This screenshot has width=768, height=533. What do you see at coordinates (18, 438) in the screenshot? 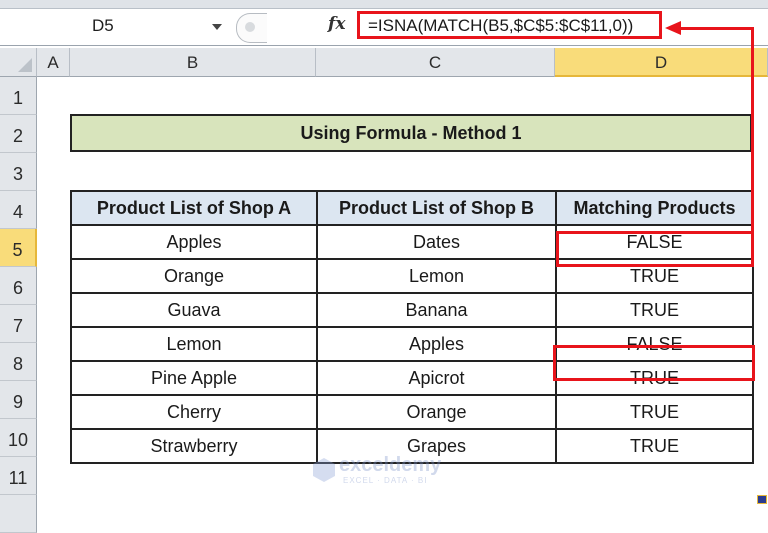
I see `row-header-10: 10` at bounding box center [18, 438].